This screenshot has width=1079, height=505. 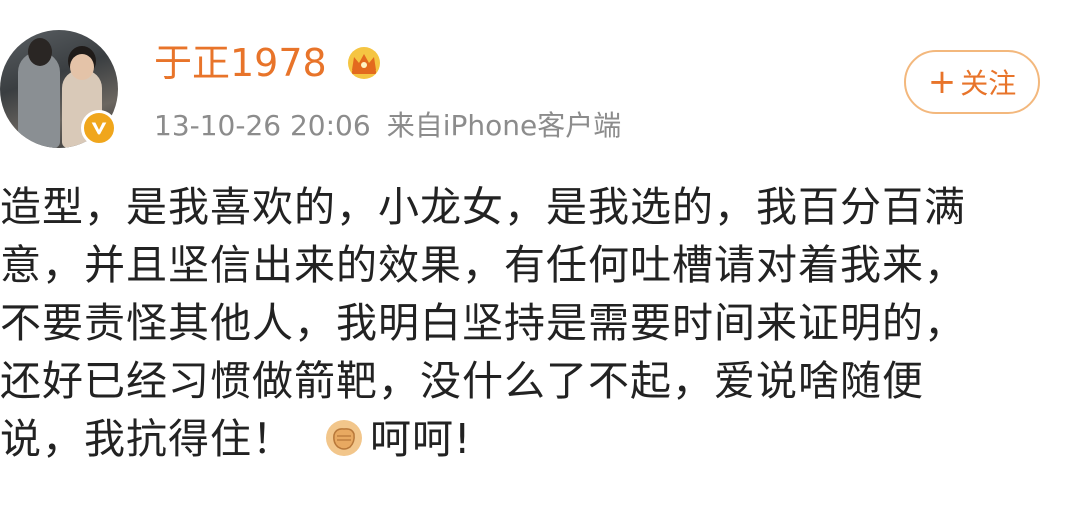 I want to click on post-meta: 13-10-26 20:06 来自iPhone客户端, so click(x=387, y=126).